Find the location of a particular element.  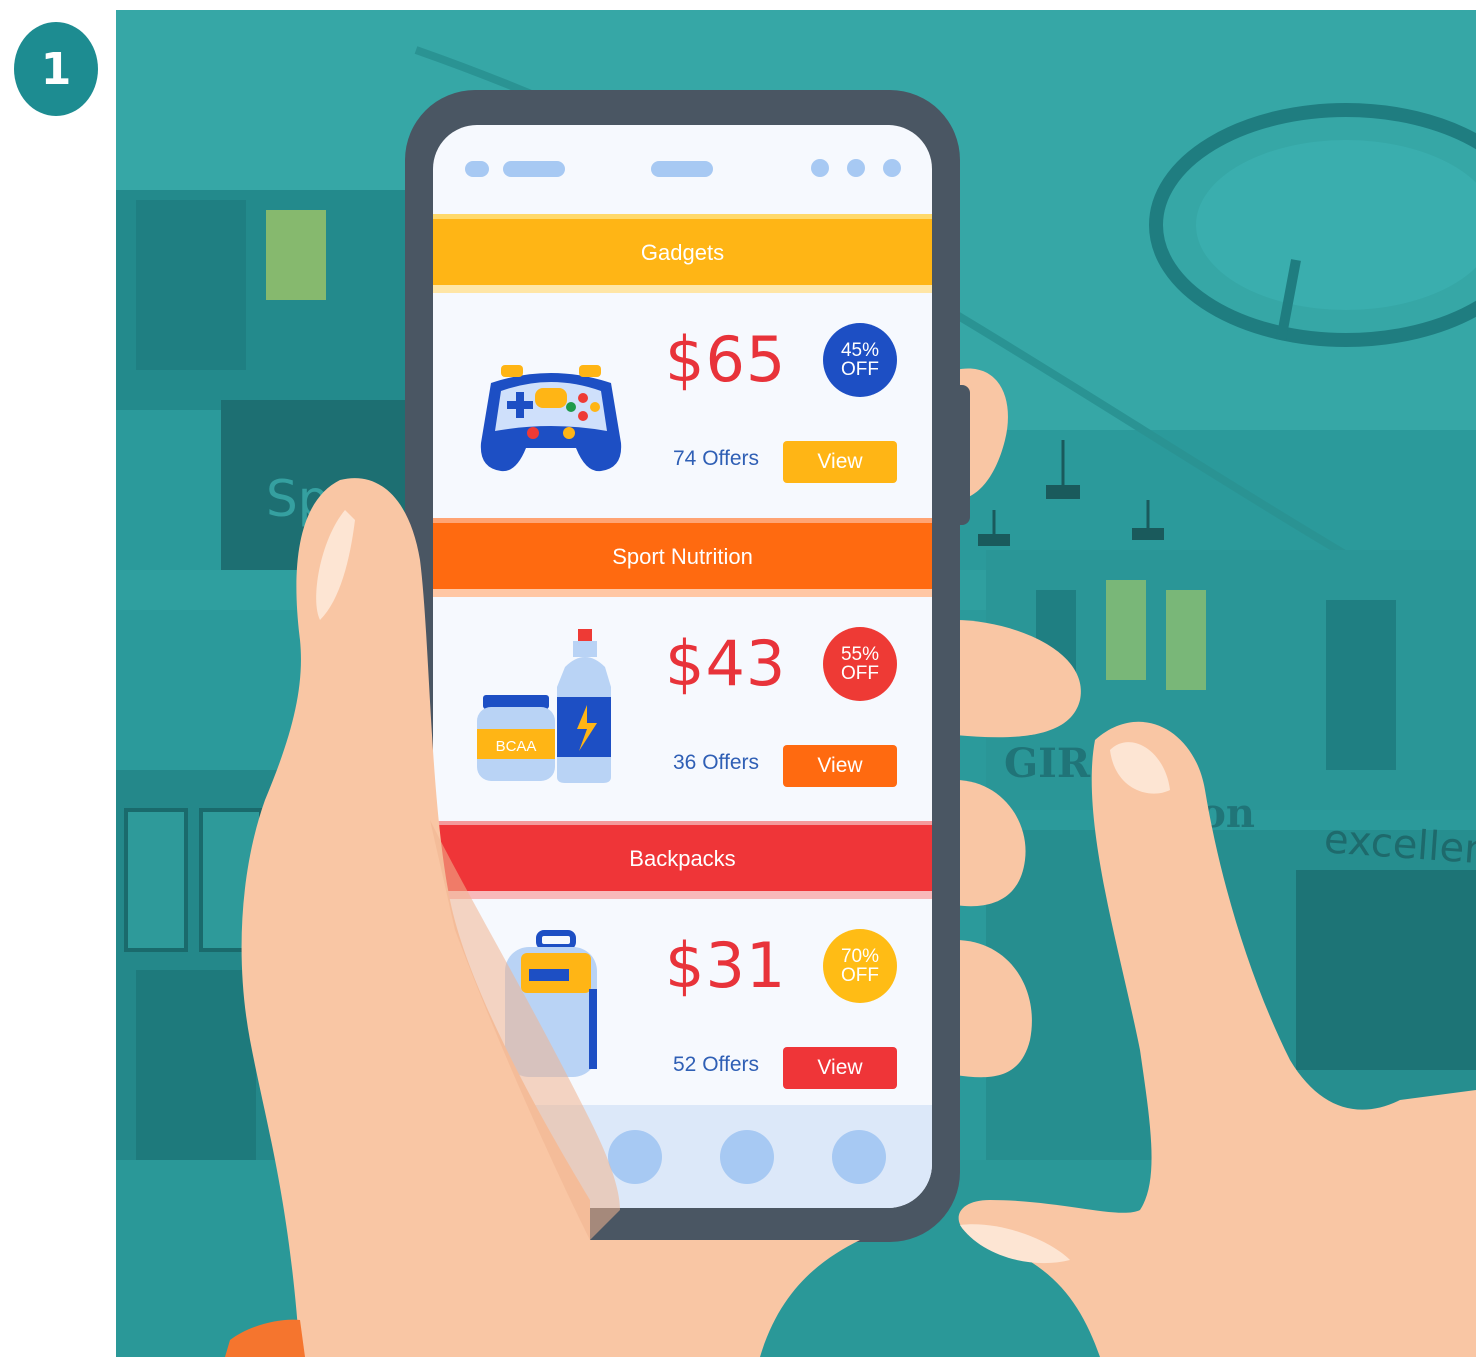

backpack-icon is located at coordinates (551, 1003).